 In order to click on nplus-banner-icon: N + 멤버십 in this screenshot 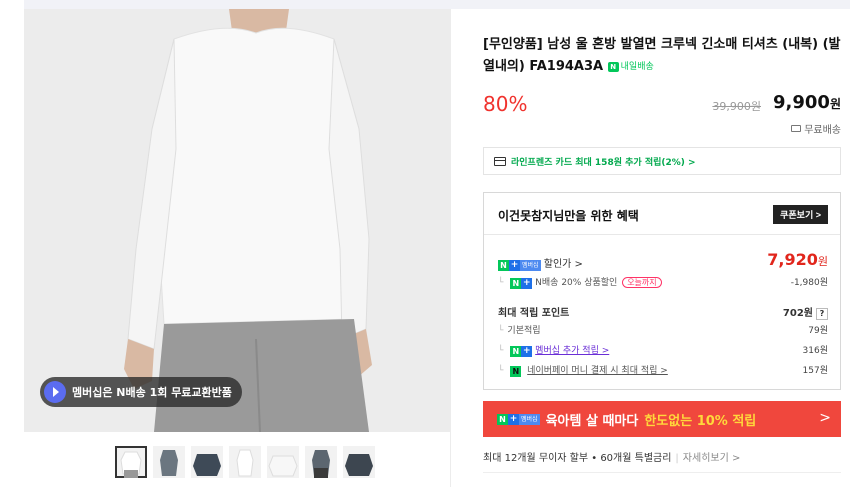, I will do `click(518, 419)`.